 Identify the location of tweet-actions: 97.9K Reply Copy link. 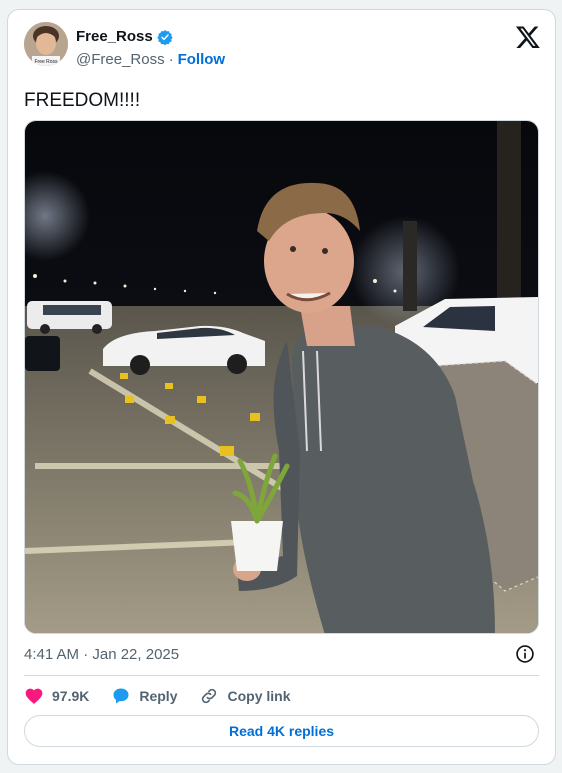
(168, 696).